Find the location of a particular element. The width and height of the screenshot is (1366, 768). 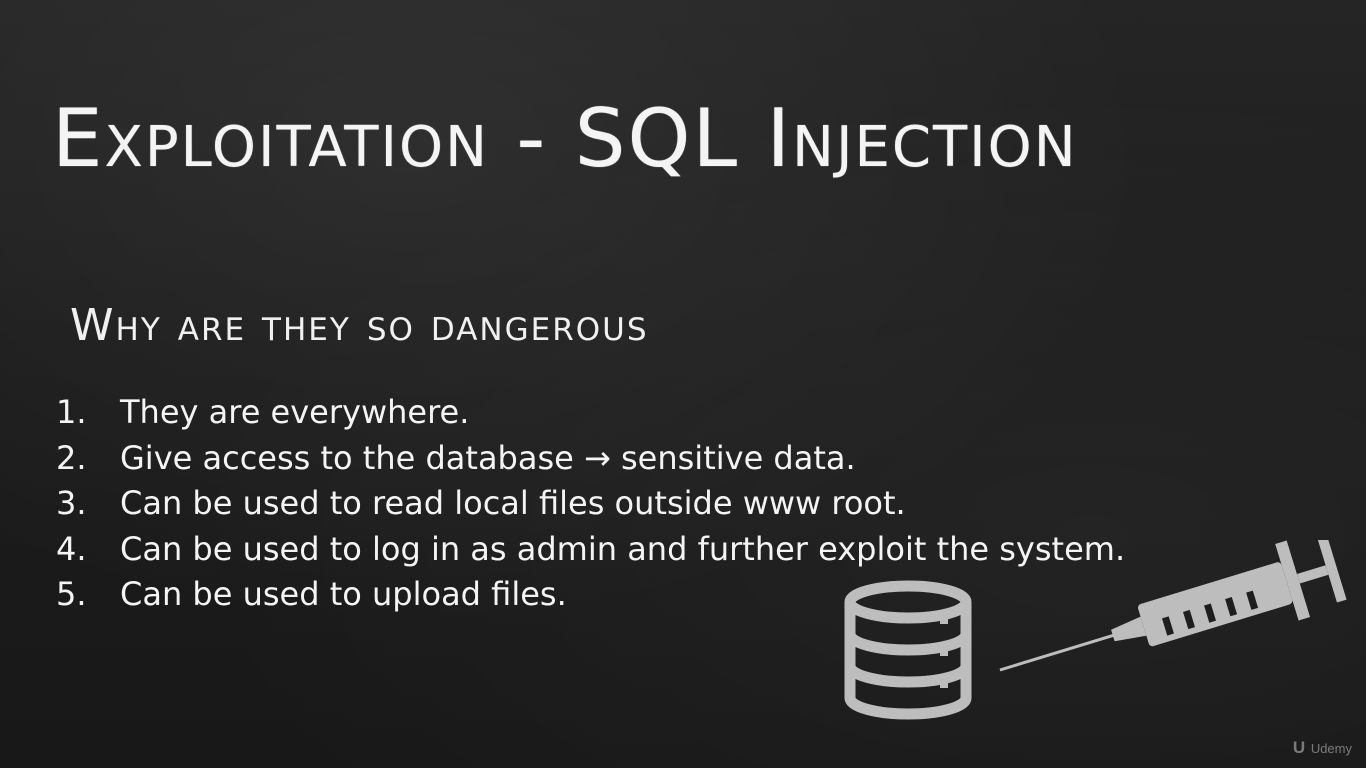

illustration is located at coordinates (1095, 630).